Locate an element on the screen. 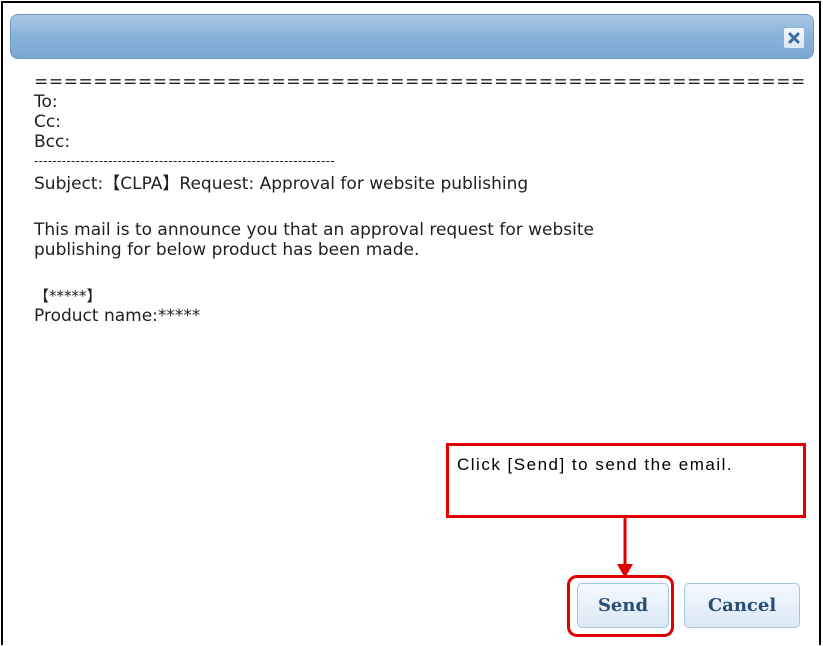 The width and height of the screenshot is (823, 646). to-label: To: is located at coordinates (46, 102).